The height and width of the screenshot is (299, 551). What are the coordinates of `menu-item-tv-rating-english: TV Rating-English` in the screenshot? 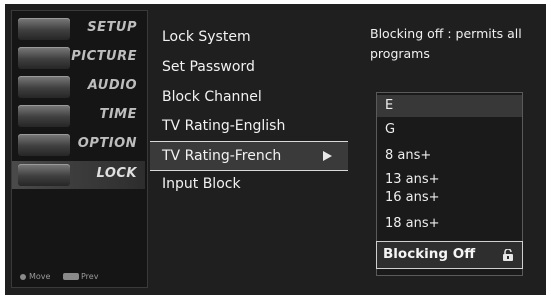 It's located at (249, 126).